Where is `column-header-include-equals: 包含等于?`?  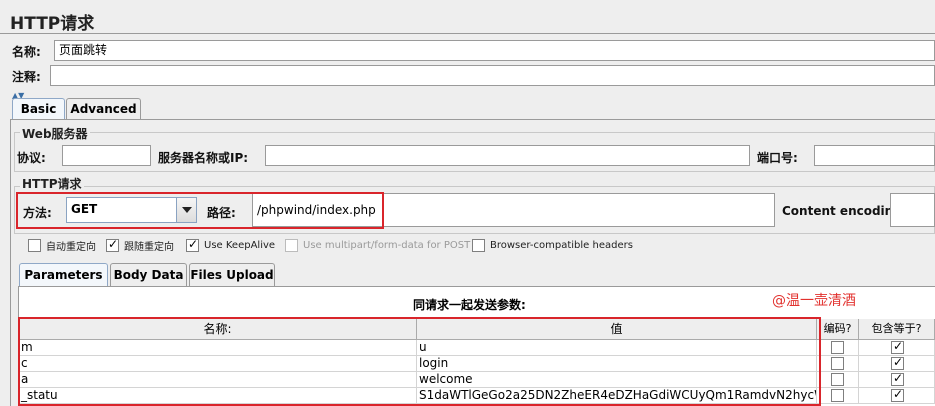 column-header-include-equals: 包含等于? is located at coordinates (897, 329).